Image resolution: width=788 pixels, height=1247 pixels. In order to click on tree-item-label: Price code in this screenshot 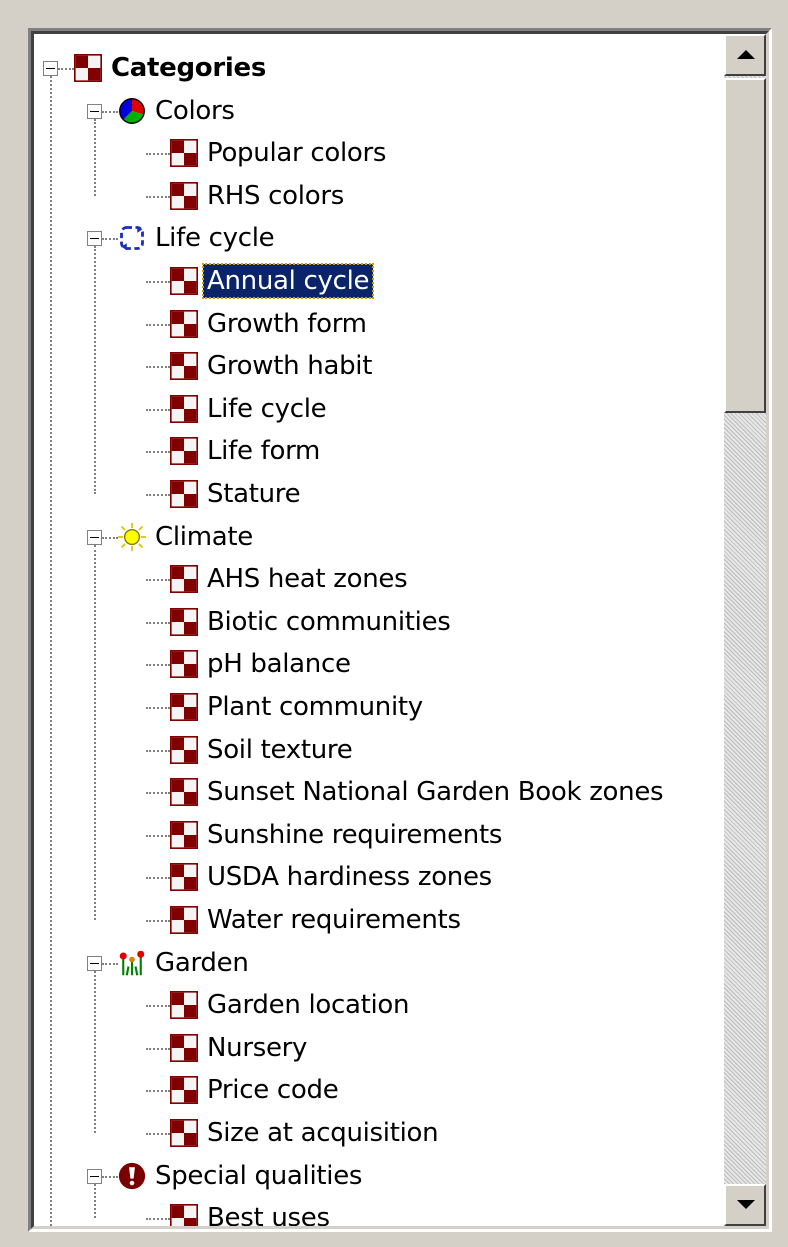, I will do `click(273, 1090)`.